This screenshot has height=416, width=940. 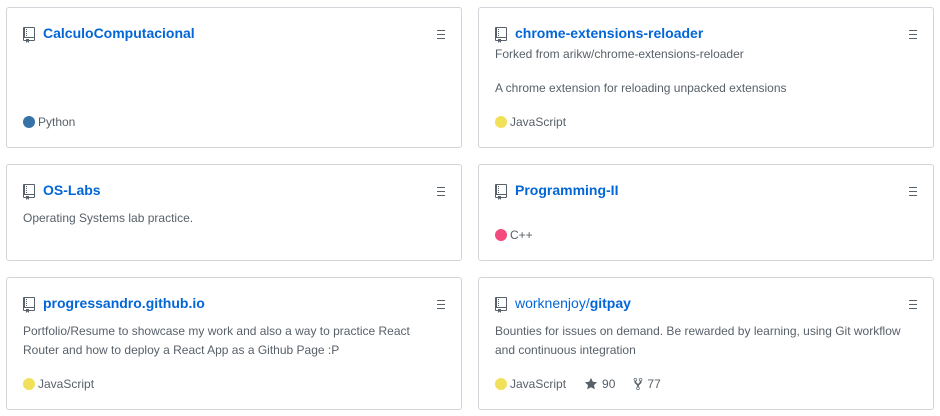 What do you see at coordinates (57, 122) in the screenshot?
I see `language-label: Python` at bounding box center [57, 122].